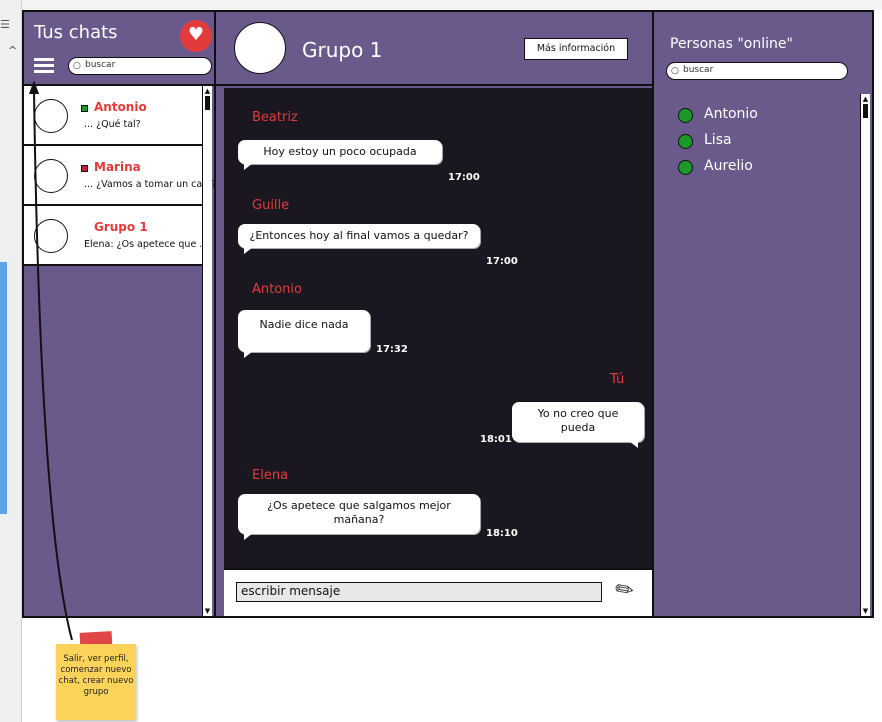 This screenshot has width=882, height=722. Describe the element at coordinates (271, 205) in the screenshot. I see `message-sender: Guille` at that location.